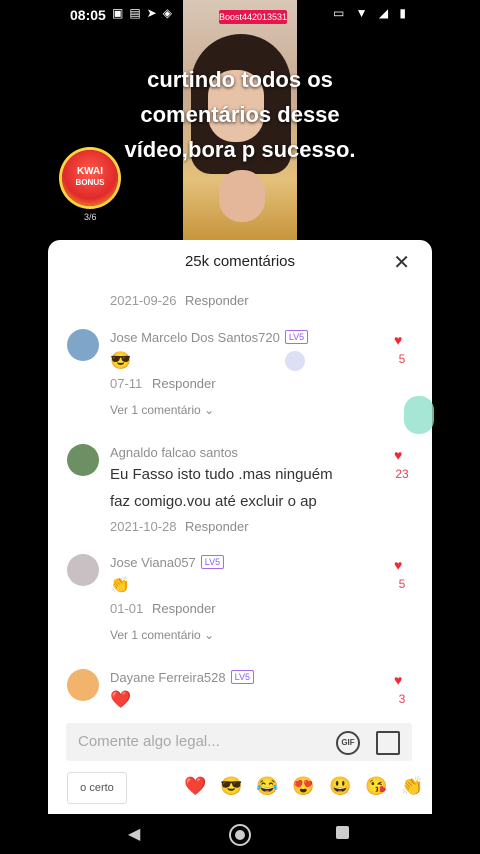  I want to click on comment-emoji: 😎, so click(121, 360).